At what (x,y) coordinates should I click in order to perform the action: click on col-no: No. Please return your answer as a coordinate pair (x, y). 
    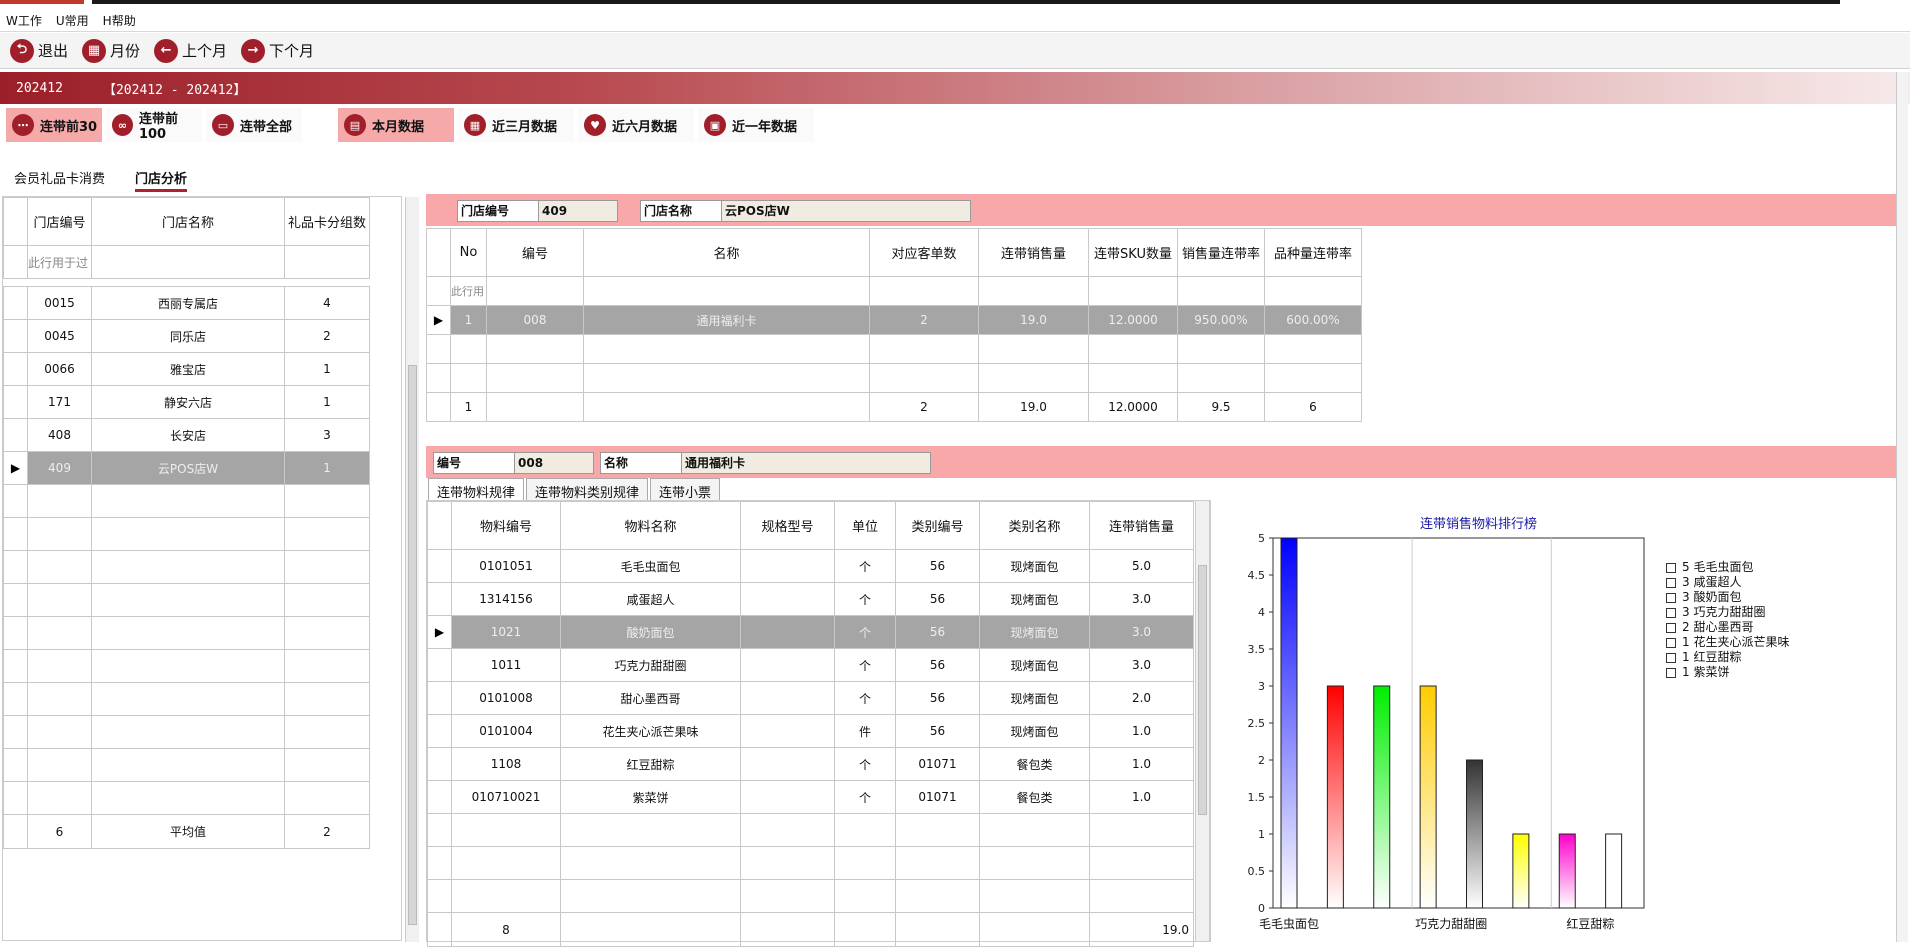
    Looking at the image, I should click on (468, 252).